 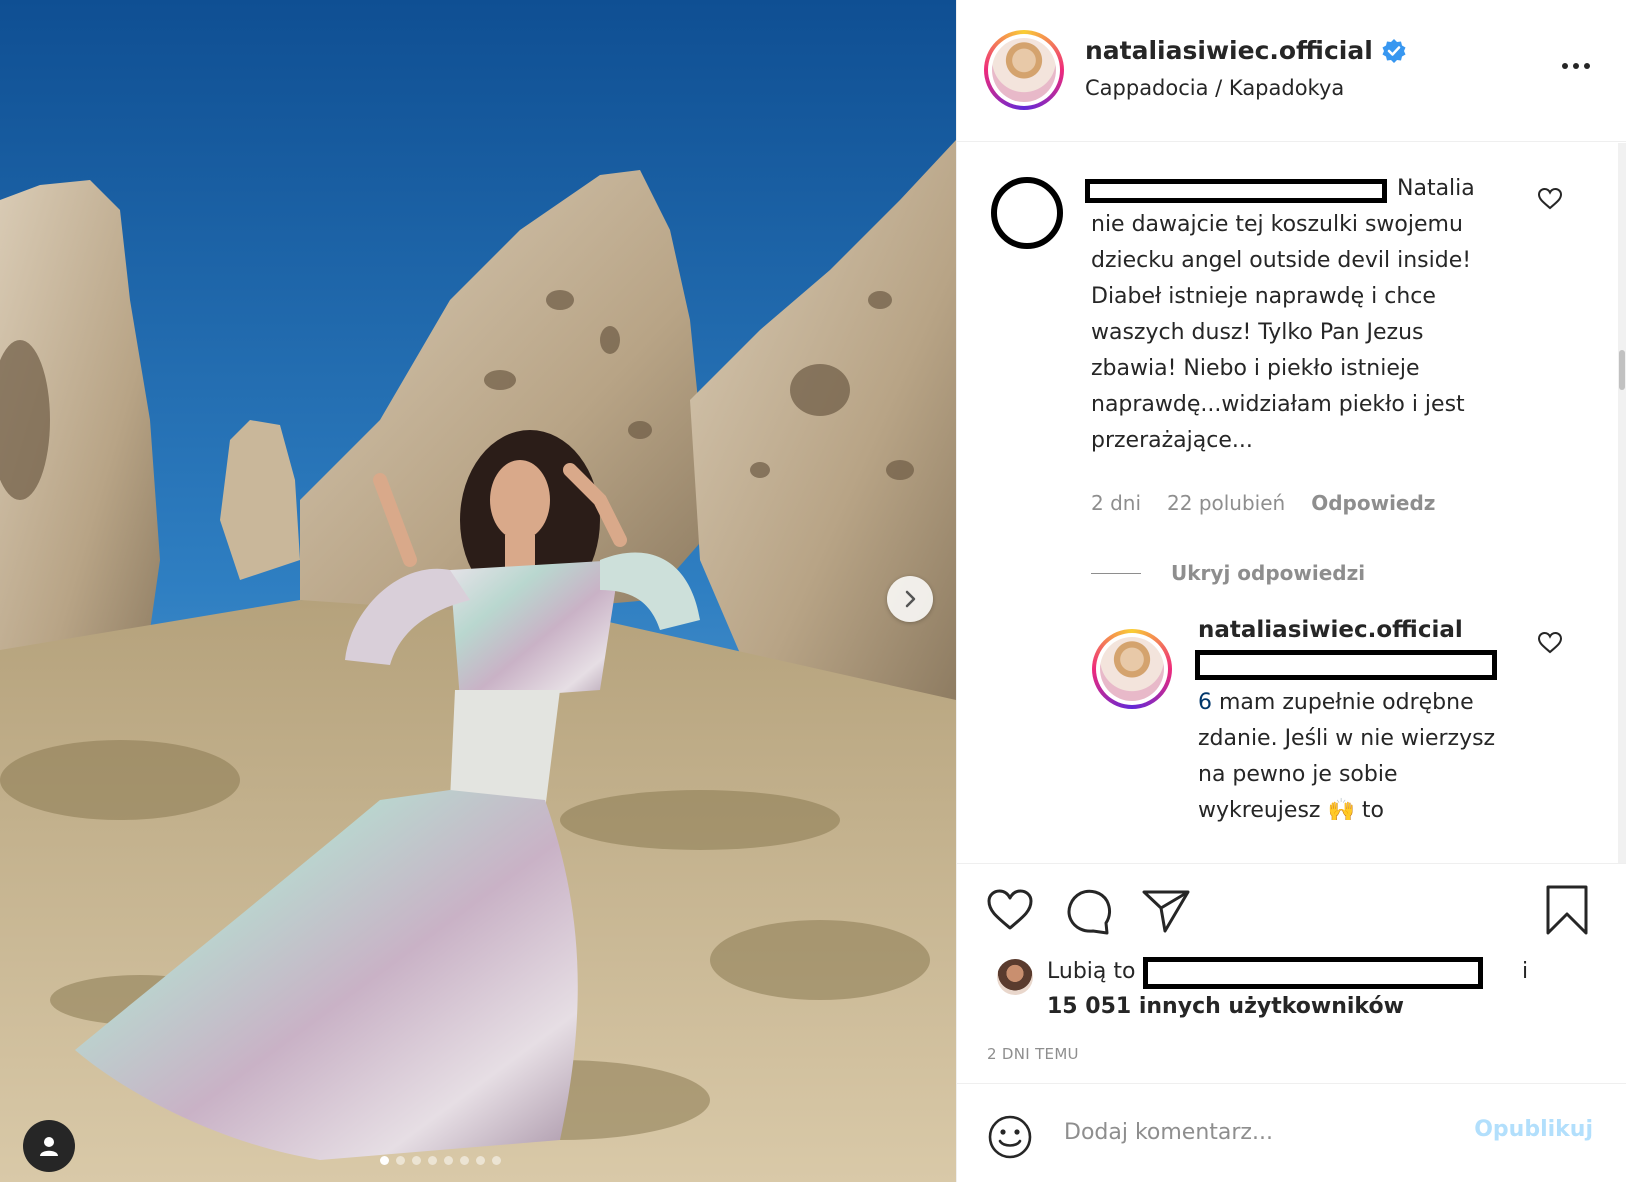 I want to click on reply-mention-number: 6, so click(x=1205, y=702).